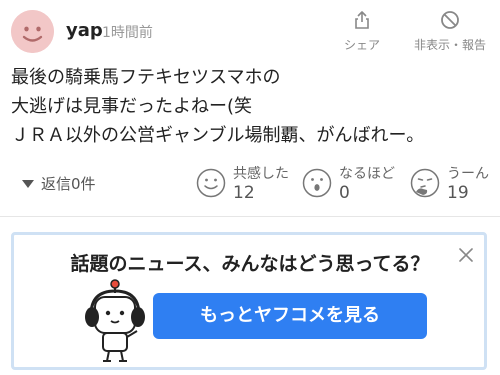  Describe the element at coordinates (317, 183) in the screenshot. I see `surprised-face-icon` at that location.